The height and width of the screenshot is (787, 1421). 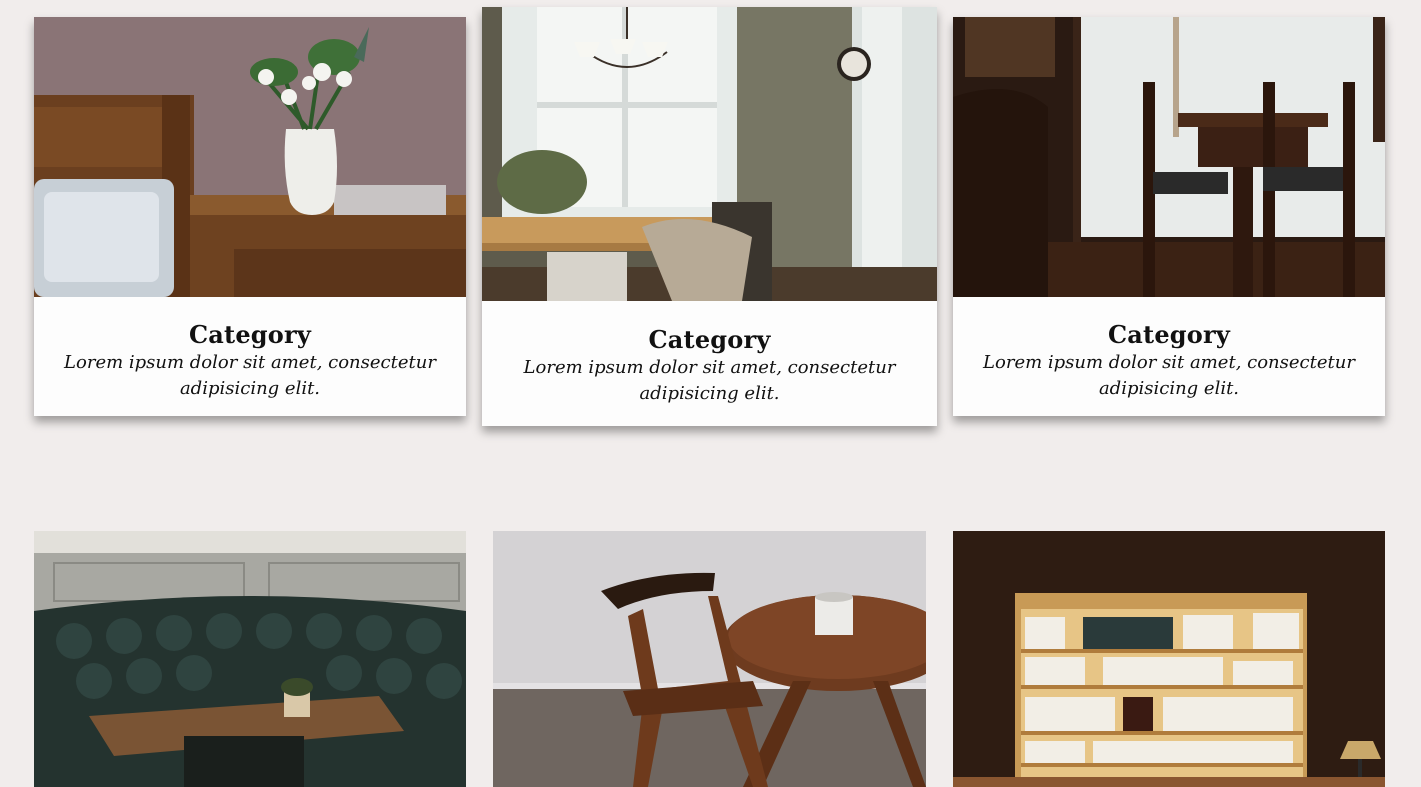 I want to click on cafe-tables-photo, so click(x=1169, y=157).